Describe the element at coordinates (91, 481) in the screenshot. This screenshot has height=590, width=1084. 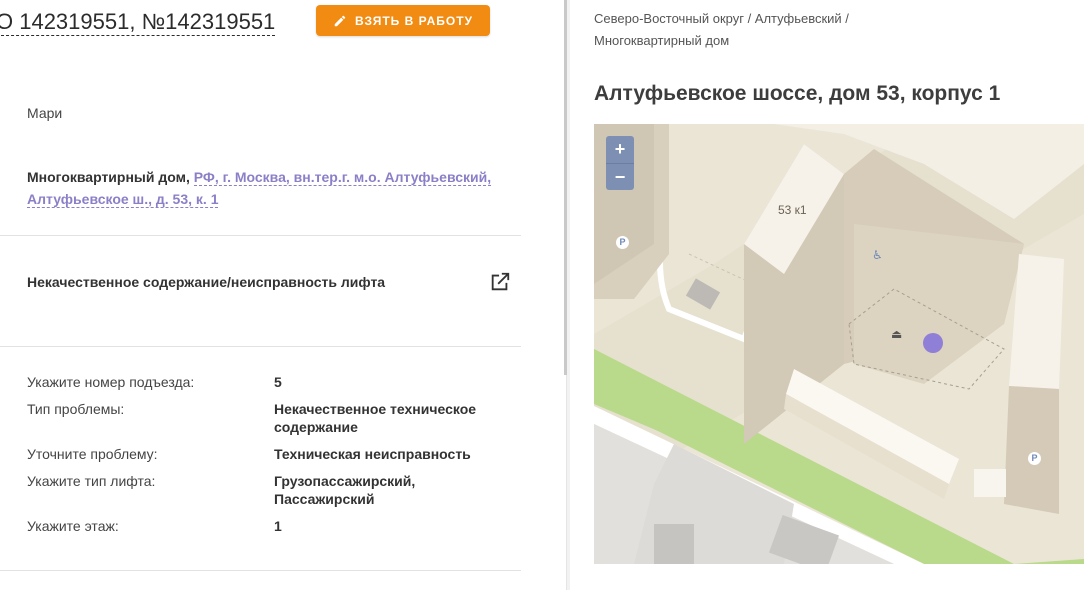
I see `property-key: Укажите тип лифта:` at that location.